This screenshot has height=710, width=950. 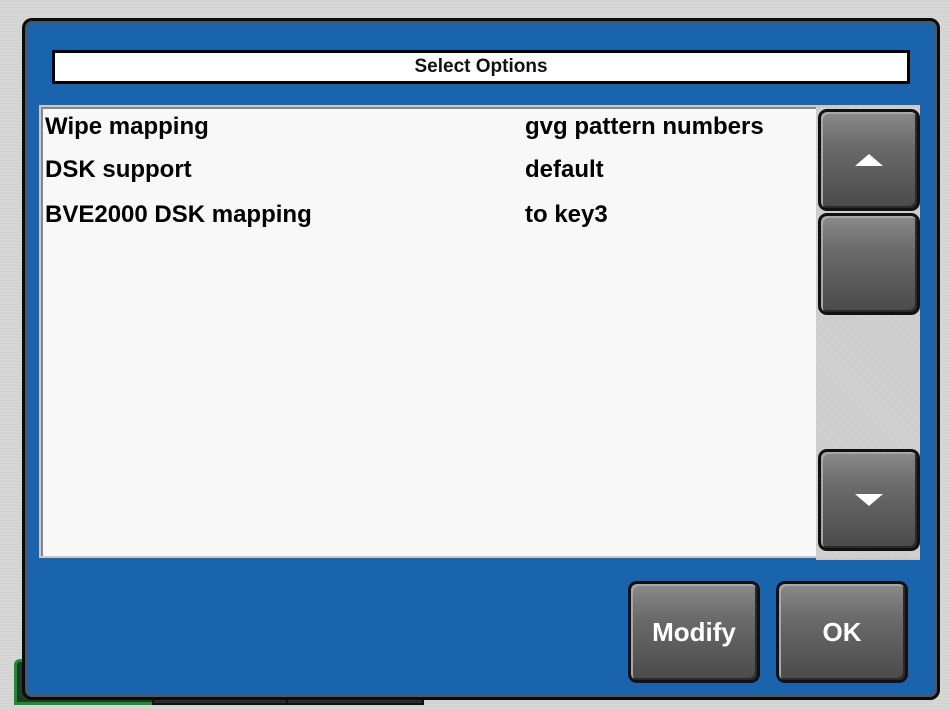 I want to click on option-value: gvg pattern numbers, so click(x=644, y=126).